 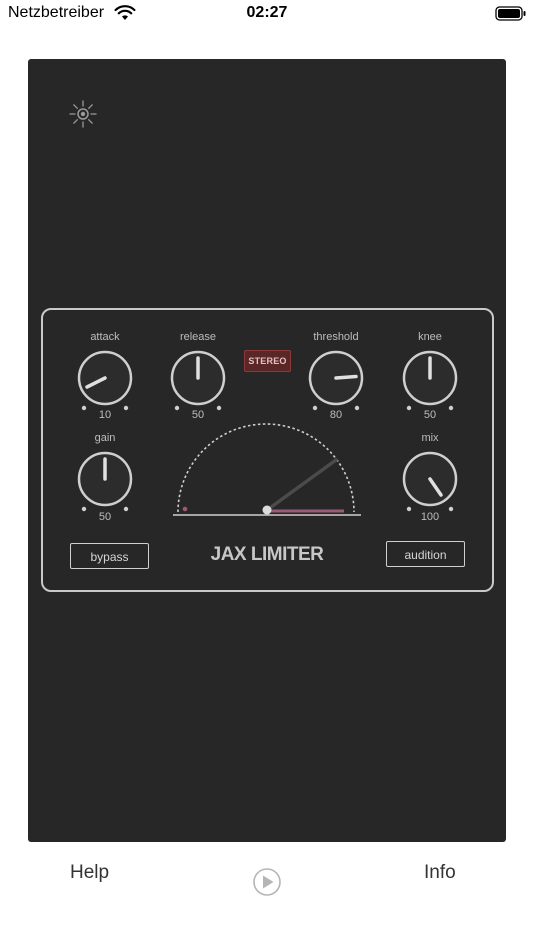 What do you see at coordinates (267, 12) in the screenshot?
I see `clock: 02:27` at bounding box center [267, 12].